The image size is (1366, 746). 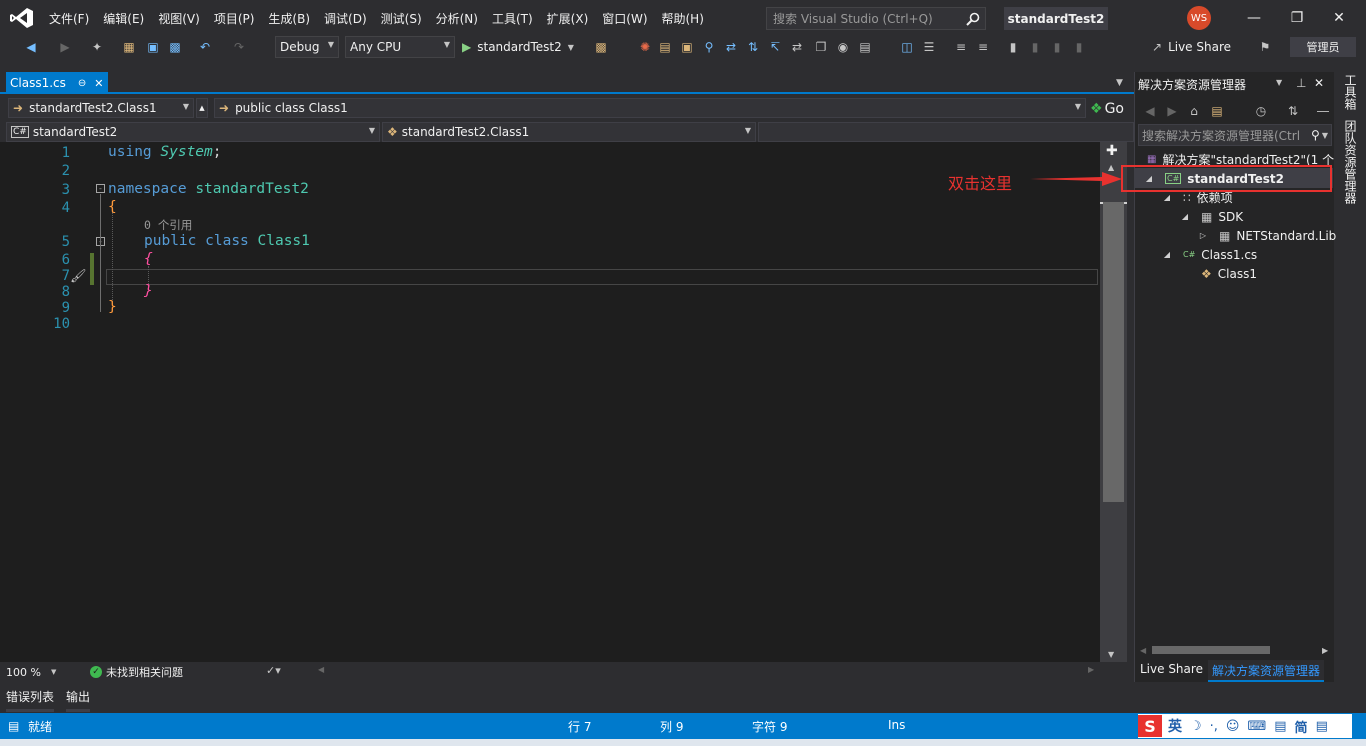 I want to click on tab-class1-cs: Class1.cs ⊖ ✕, so click(x=57, y=83).